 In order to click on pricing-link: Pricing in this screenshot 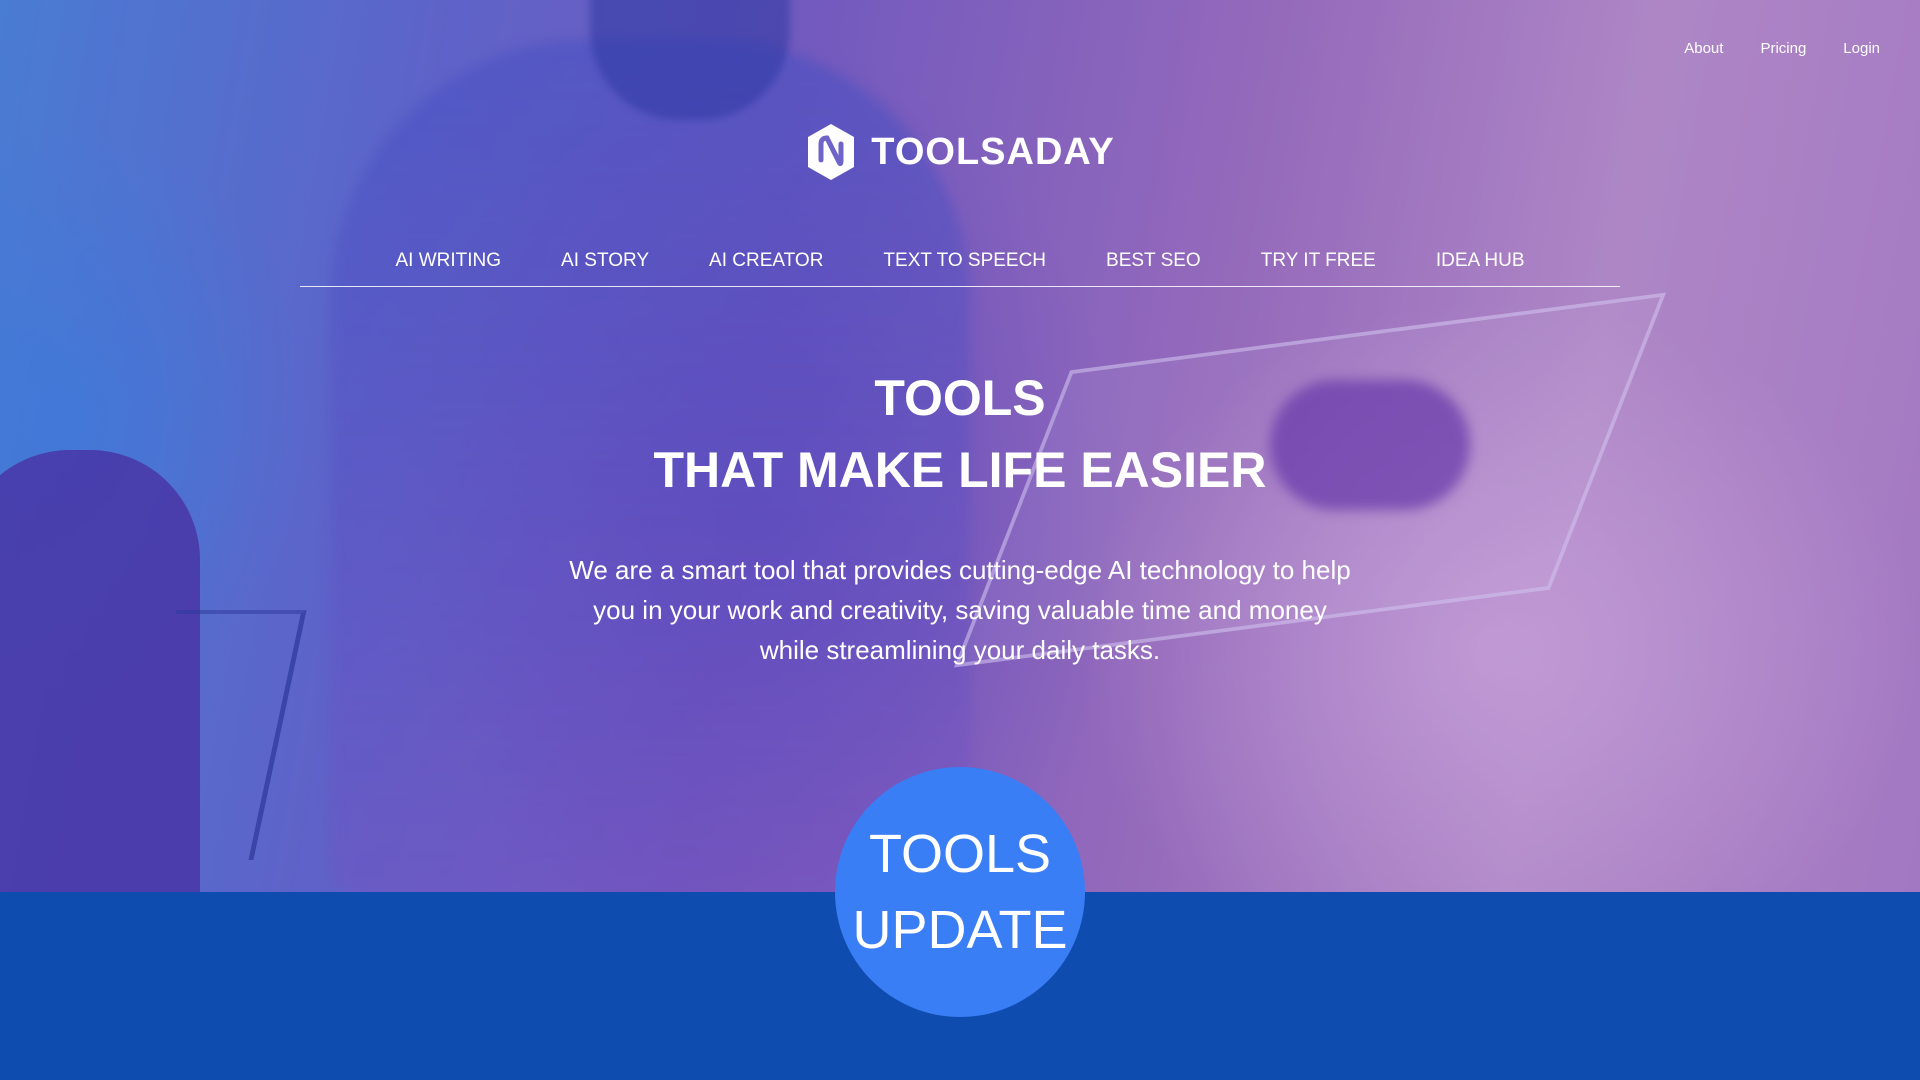, I will do `click(1783, 48)`.